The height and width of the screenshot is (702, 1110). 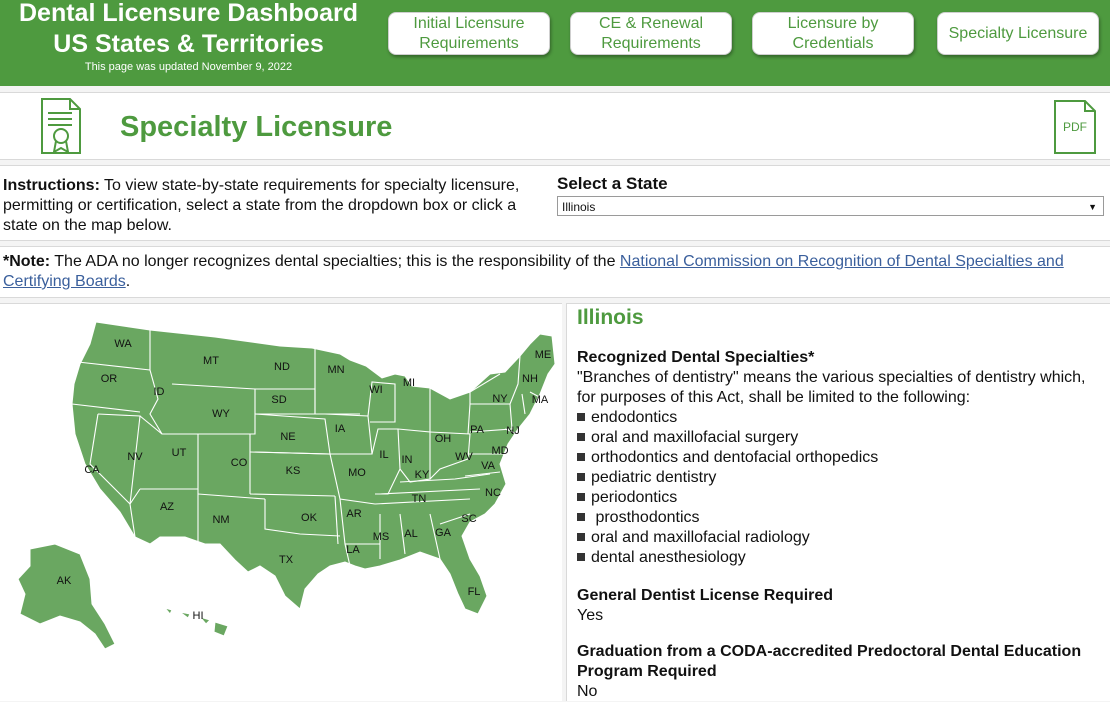 I want to click on note-label: *Note:, so click(x=27, y=261).